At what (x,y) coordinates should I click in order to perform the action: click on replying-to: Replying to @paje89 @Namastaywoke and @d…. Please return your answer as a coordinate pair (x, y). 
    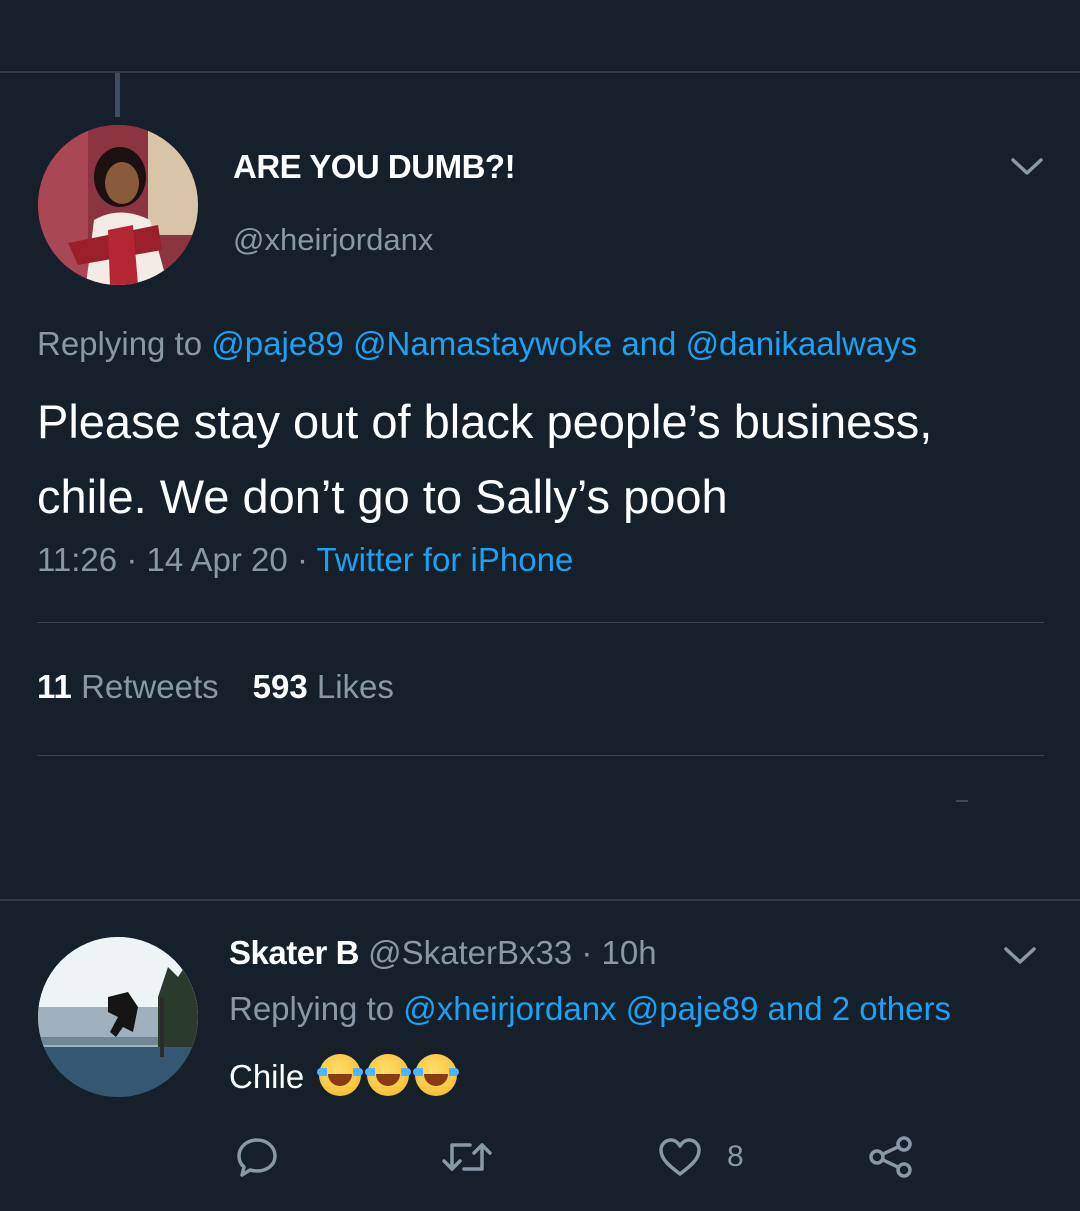
    Looking at the image, I should click on (477, 344).